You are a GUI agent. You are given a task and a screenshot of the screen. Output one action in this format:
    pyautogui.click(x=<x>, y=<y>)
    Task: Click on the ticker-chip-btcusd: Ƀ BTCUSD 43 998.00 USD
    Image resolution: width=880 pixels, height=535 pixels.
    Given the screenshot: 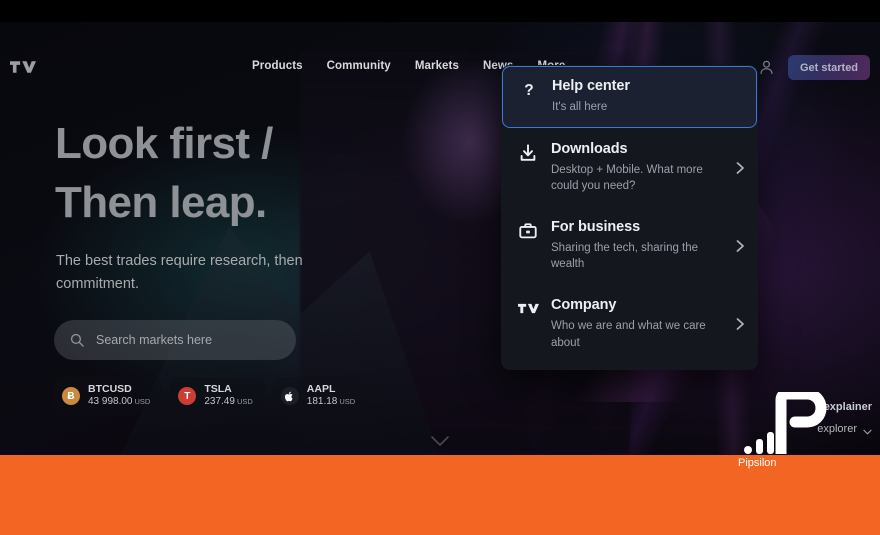 What is the action you would take?
    pyautogui.click(x=108, y=396)
    